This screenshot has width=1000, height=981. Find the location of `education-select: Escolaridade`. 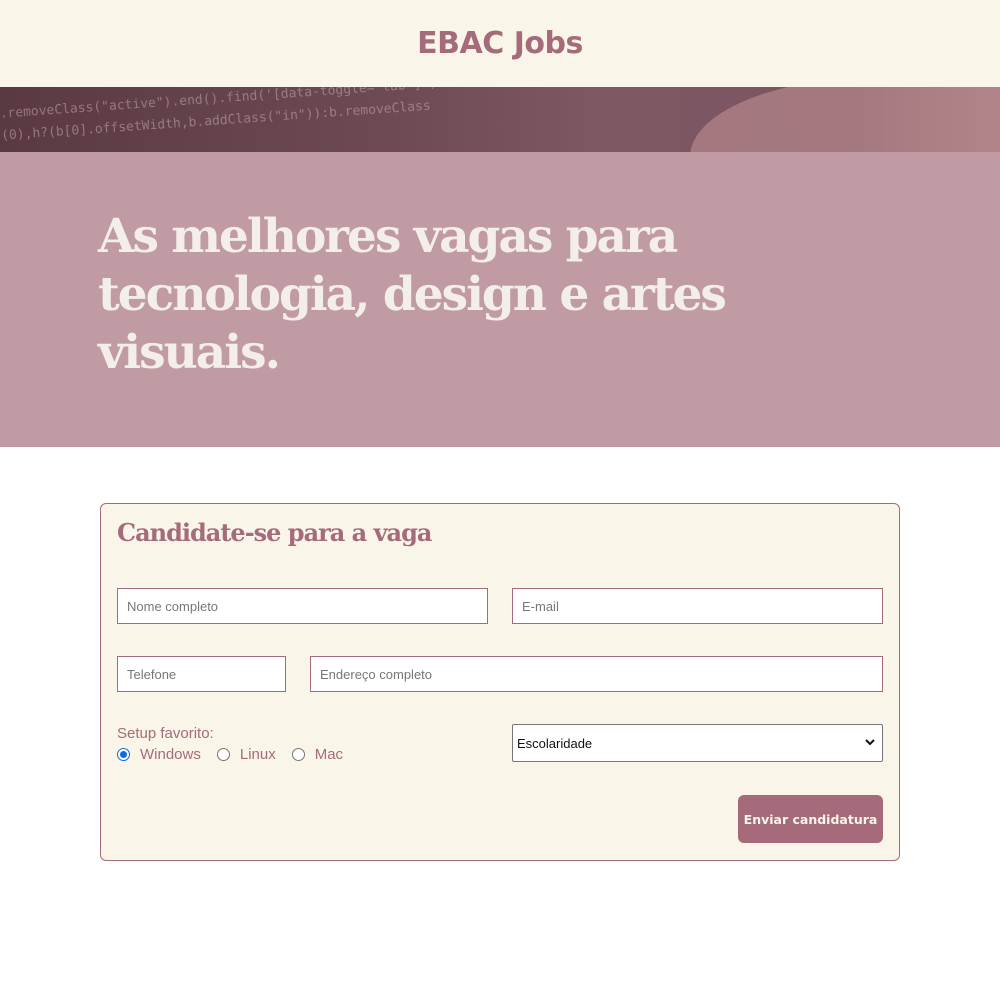

education-select: Escolaridade is located at coordinates (697, 743).